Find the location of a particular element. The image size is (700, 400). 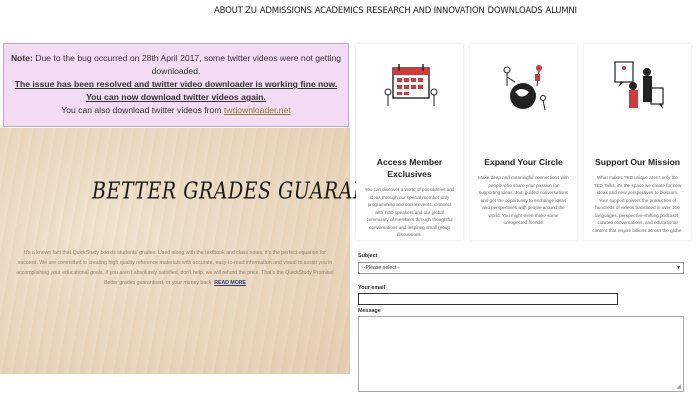

chevron-down-icon: ▾ is located at coordinates (678, 268).